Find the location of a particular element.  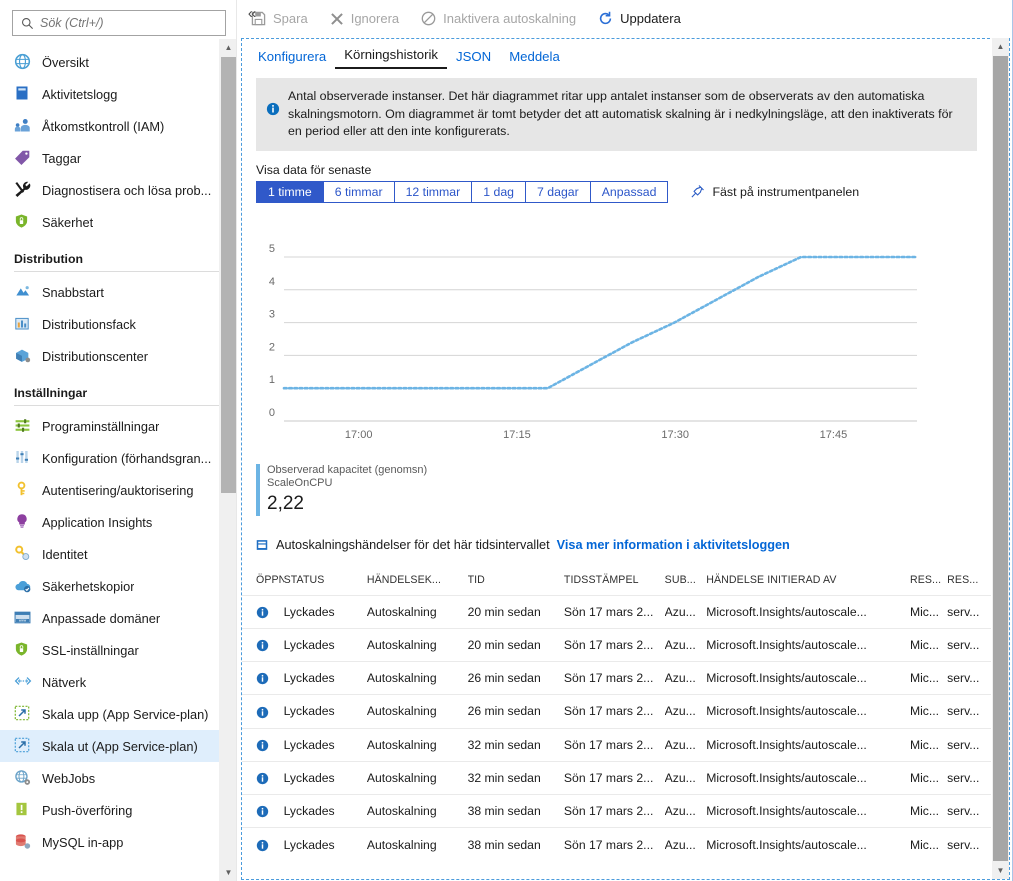

sidebar-item-skala-ut-app-service-plan: Skala ut (App Service-plan) is located at coordinates (118, 746).